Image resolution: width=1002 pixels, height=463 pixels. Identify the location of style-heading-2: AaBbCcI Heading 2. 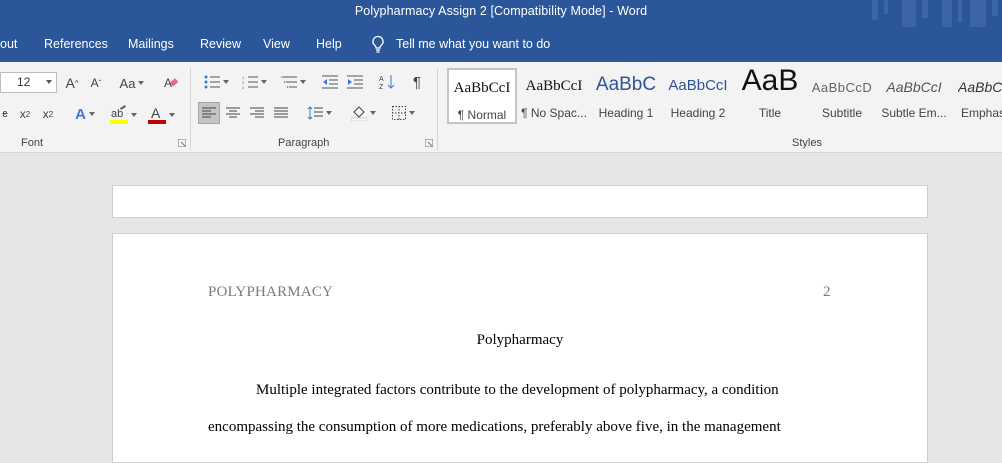
(698, 96).